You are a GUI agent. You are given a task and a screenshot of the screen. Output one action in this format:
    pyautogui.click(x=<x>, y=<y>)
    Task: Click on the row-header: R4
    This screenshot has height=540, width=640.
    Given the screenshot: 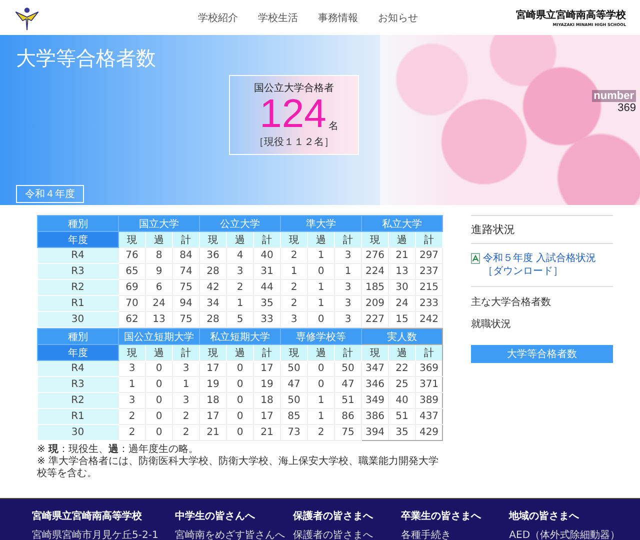 What is the action you would take?
    pyautogui.click(x=78, y=256)
    